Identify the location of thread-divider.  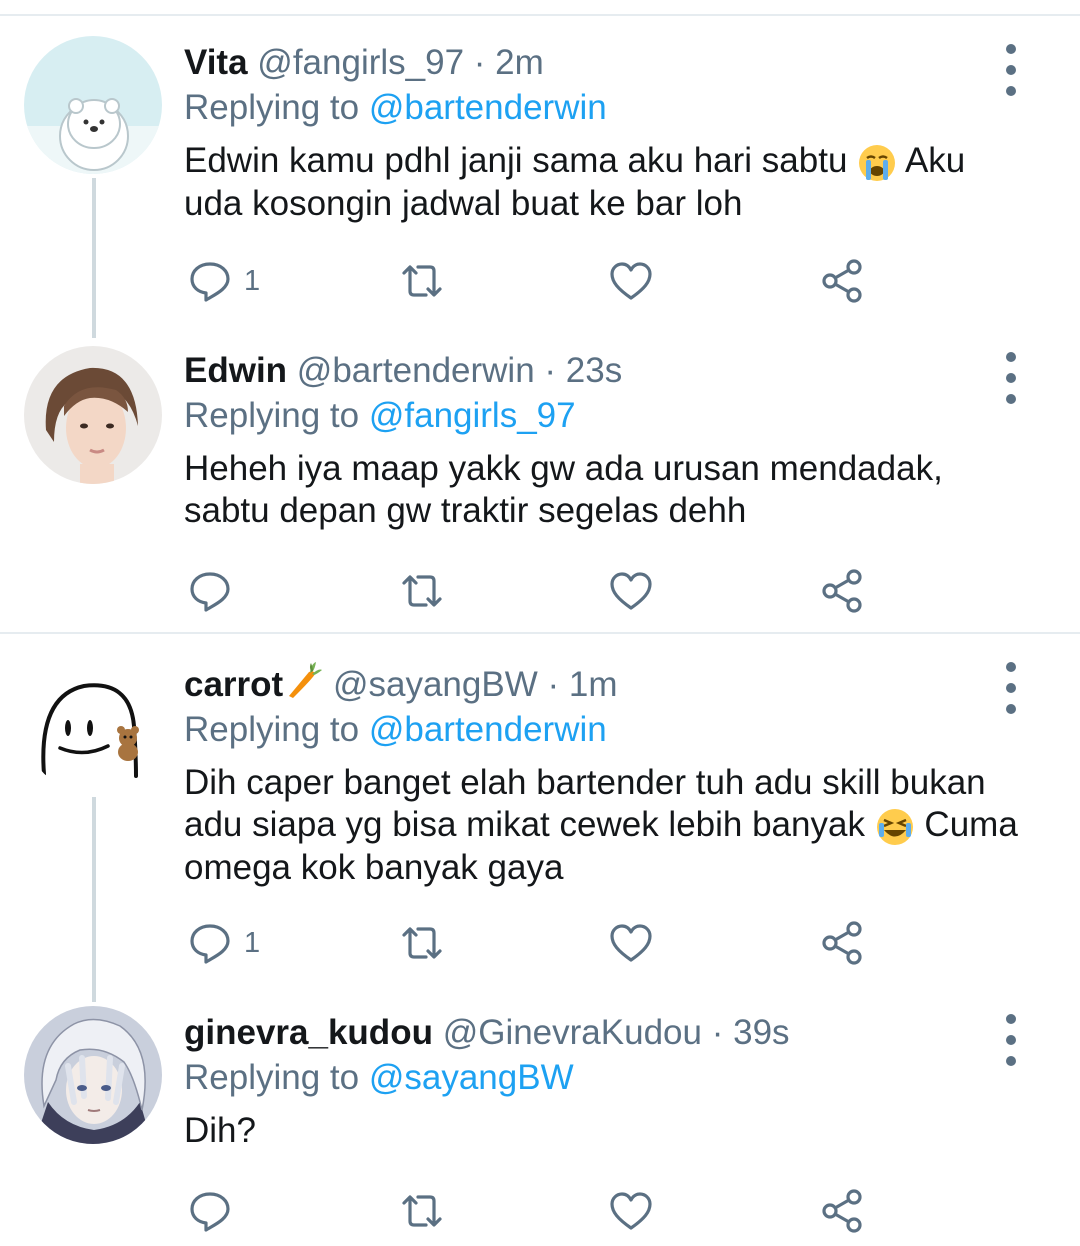
(540, 633).